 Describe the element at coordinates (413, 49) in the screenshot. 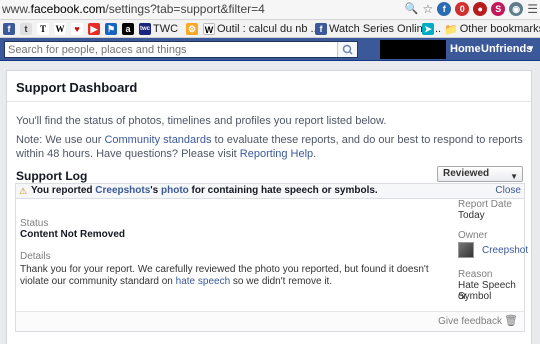

I see `profile-name-redacted` at that location.